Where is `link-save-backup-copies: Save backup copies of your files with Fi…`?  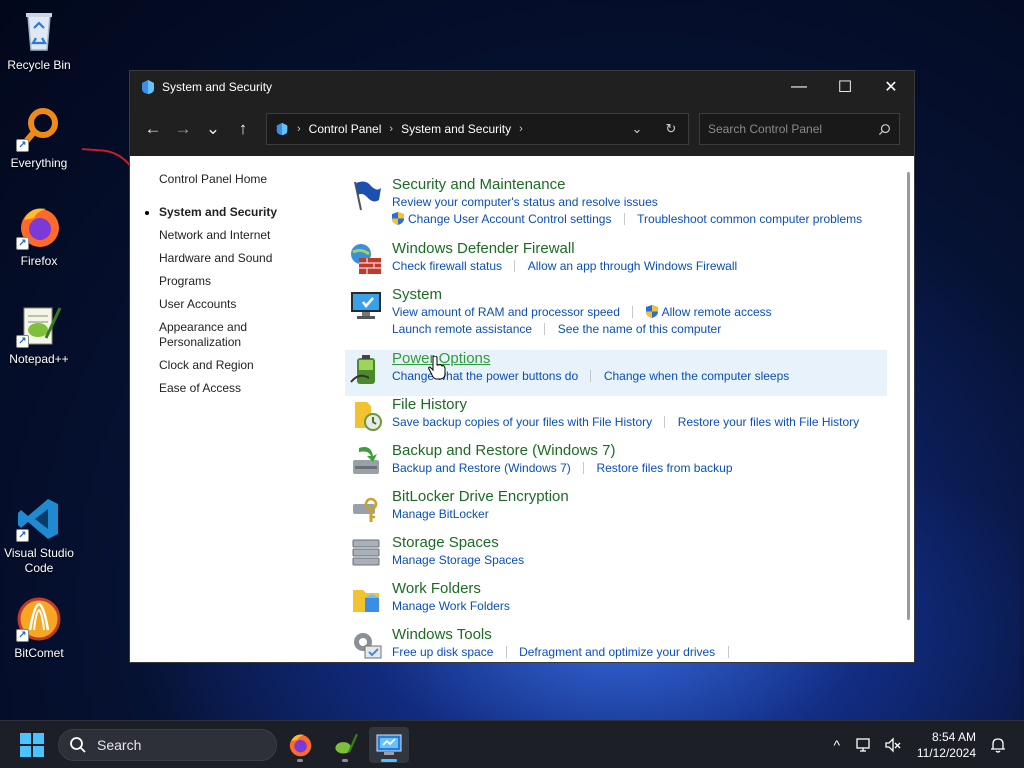
link-save-backup-copies: Save backup copies of your files with Fi… is located at coordinates (522, 422).